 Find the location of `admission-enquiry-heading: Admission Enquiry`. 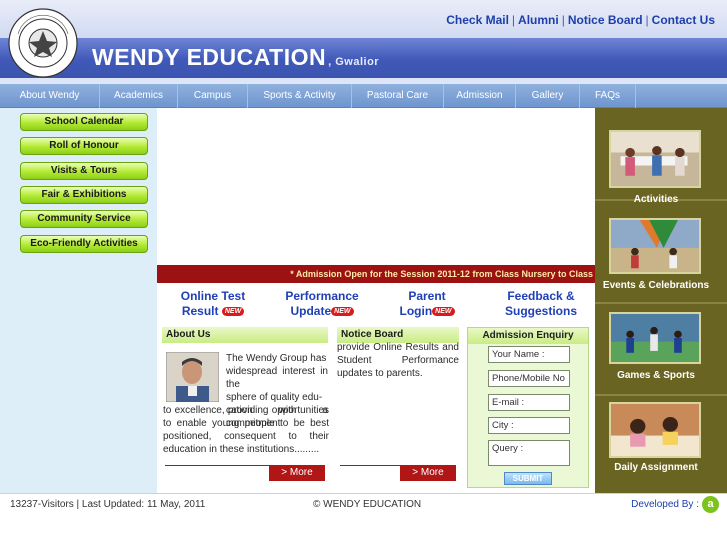

admission-enquiry-heading: Admission Enquiry is located at coordinates (528, 336).